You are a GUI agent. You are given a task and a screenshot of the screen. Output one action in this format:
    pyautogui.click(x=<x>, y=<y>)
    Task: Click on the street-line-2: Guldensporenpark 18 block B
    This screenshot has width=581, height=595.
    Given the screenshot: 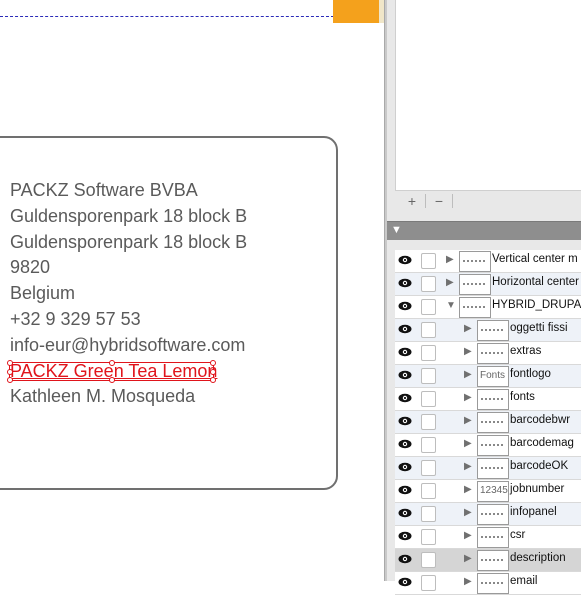 What is the action you would take?
    pyautogui.click(x=129, y=241)
    